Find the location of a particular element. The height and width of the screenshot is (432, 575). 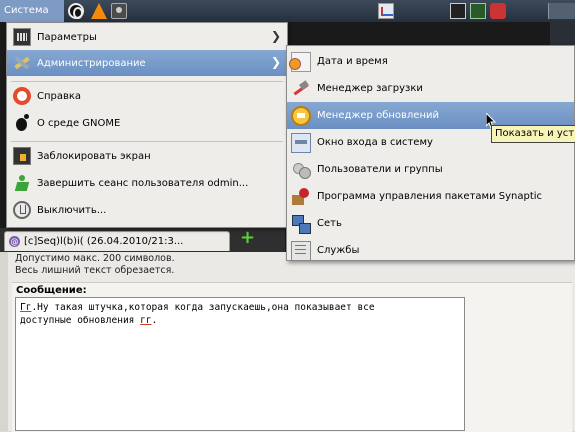

system-menu-button: Система is located at coordinates (32, 11).